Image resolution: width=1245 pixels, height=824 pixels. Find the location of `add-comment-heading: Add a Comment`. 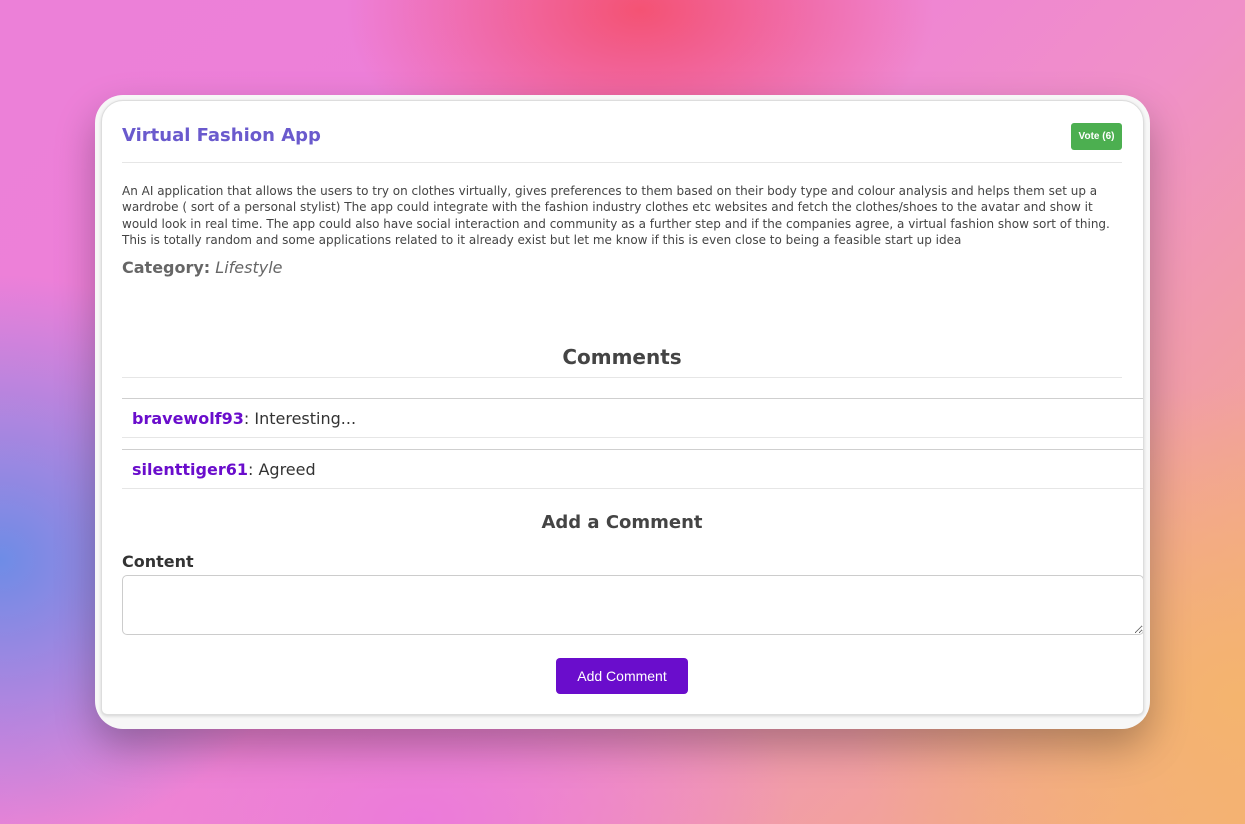

add-comment-heading: Add a Comment is located at coordinates (622, 522).